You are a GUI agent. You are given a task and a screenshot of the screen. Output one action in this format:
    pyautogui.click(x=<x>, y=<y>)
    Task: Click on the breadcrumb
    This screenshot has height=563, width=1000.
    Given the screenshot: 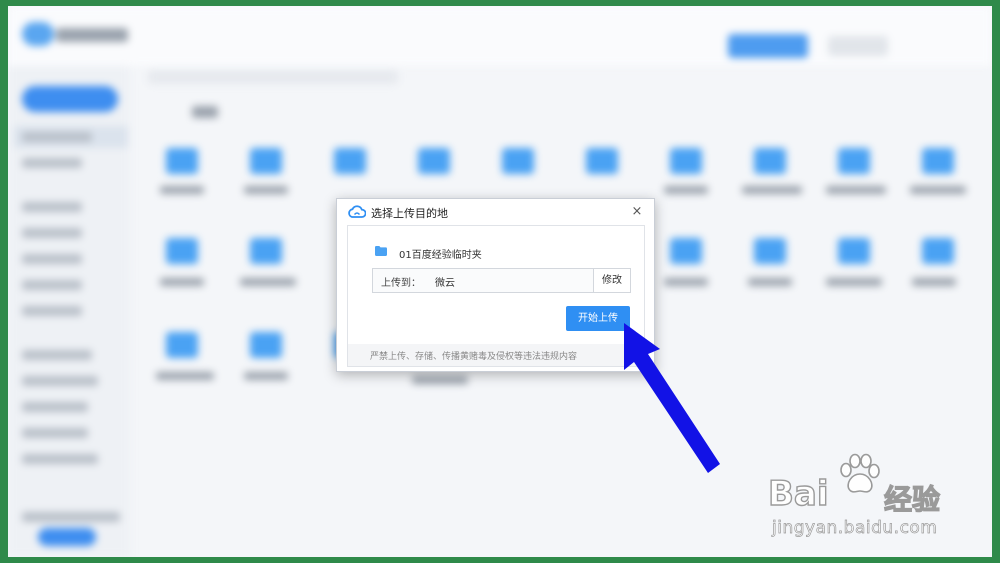 What is the action you would take?
    pyautogui.click(x=273, y=77)
    